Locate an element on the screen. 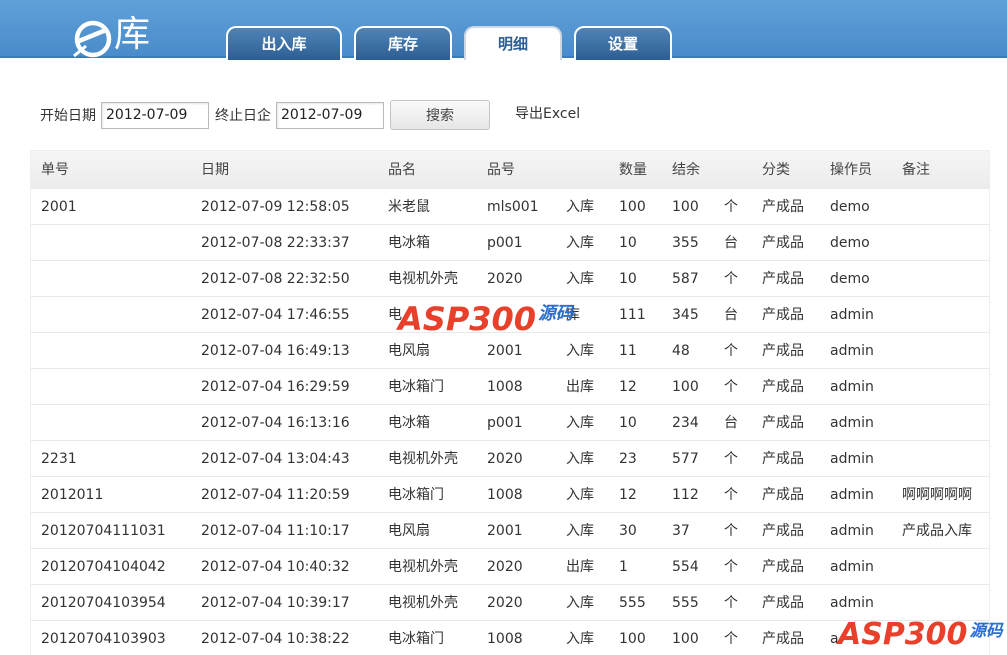 This screenshot has width=1007, height=655. cell-operator: a is located at coordinates (834, 639).